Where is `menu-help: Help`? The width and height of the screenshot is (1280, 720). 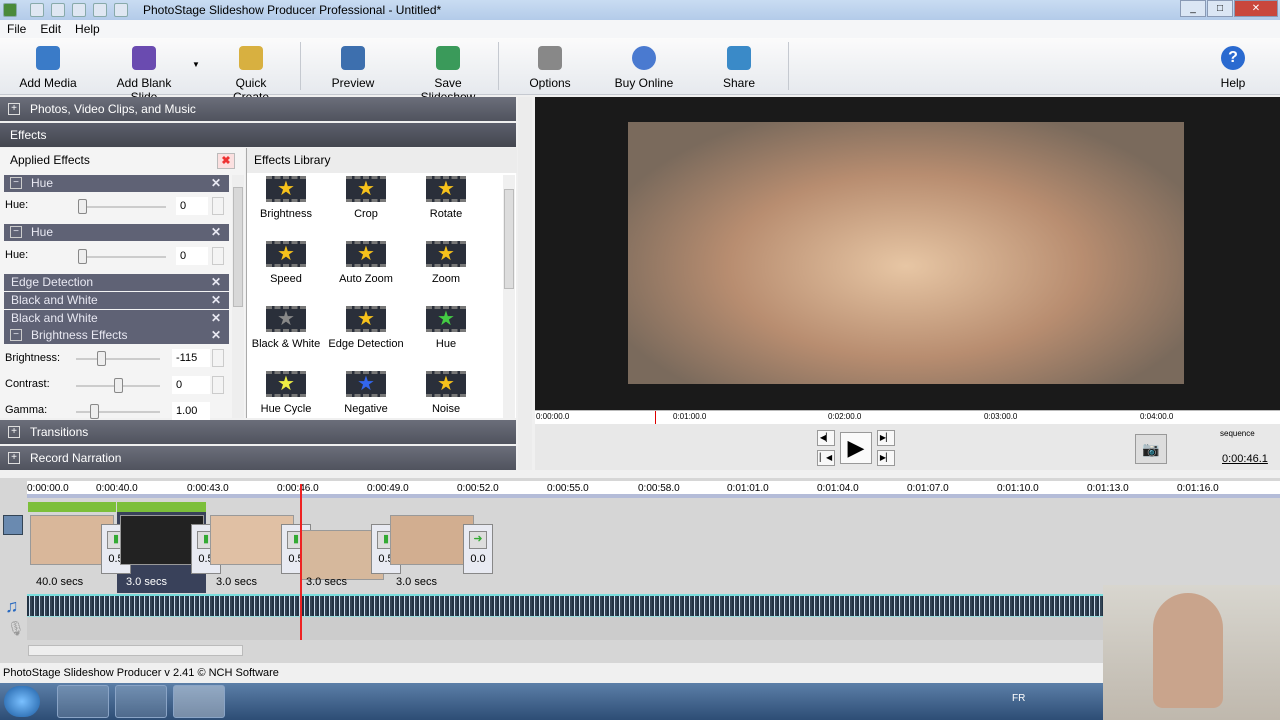 menu-help: Help is located at coordinates (87, 29).